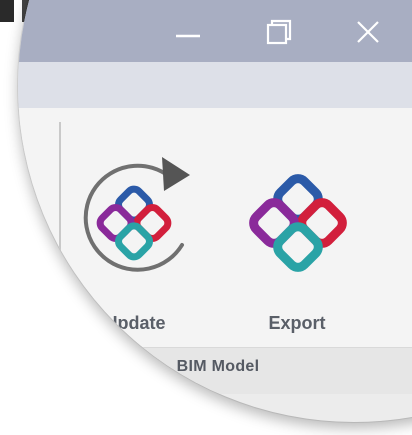  I want to click on maximize-button, so click(278, 32).